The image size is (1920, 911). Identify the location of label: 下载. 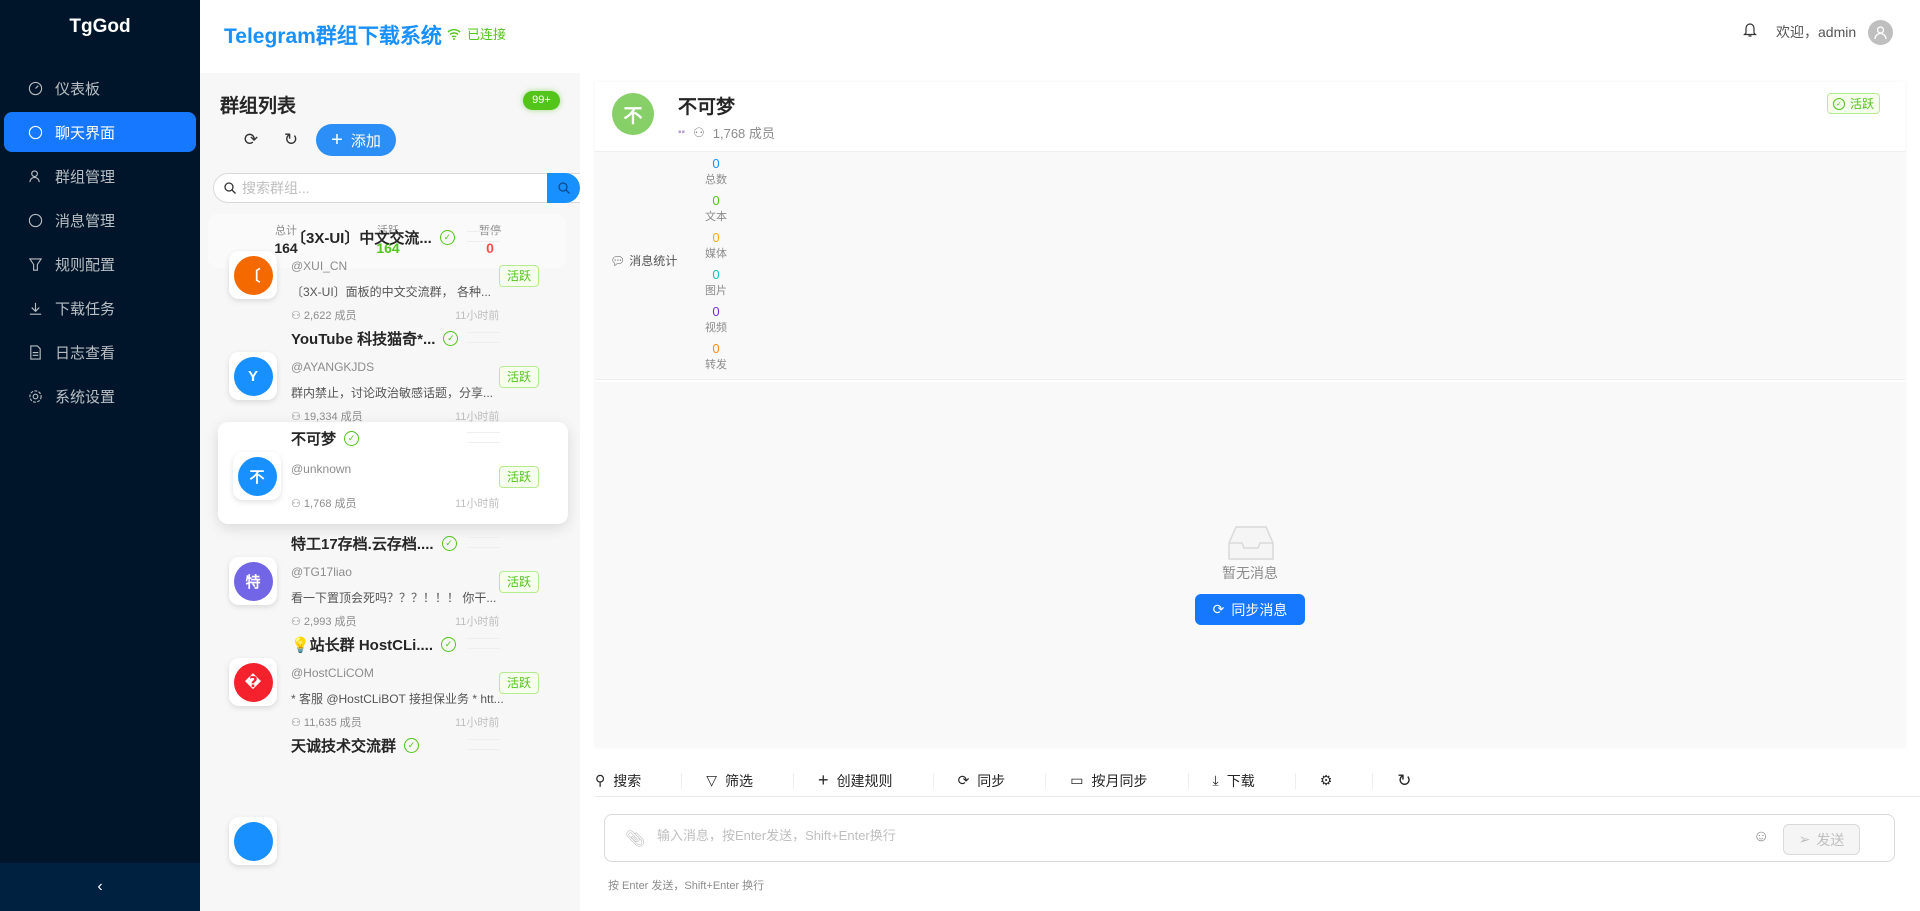
(1240, 780).